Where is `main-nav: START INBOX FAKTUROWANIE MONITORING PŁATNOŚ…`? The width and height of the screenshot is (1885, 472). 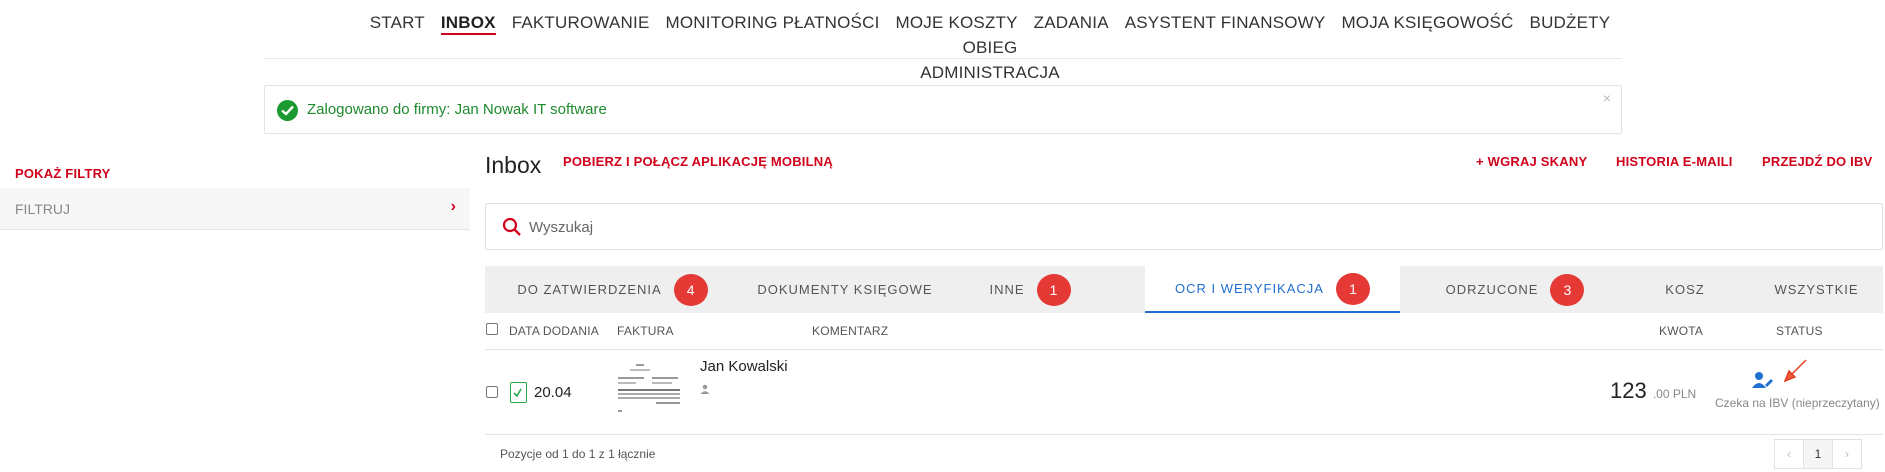
main-nav: START INBOX FAKTUROWANIE MONITORING PŁATNOŚ… is located at coordinates (990, 47).